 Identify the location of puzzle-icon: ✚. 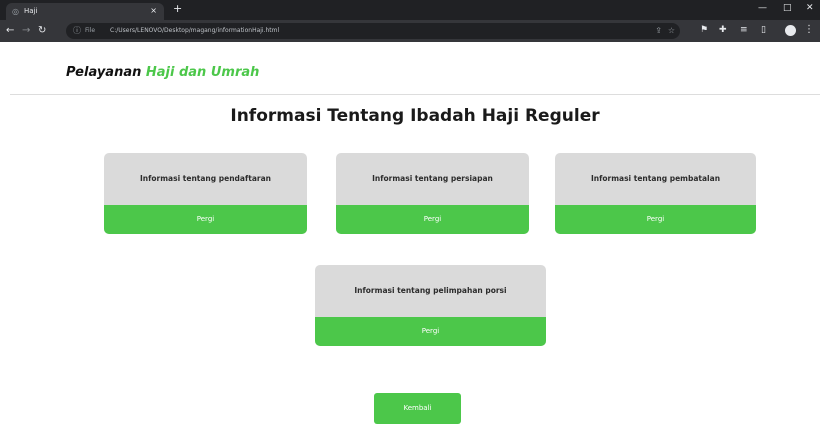
(723, 30).